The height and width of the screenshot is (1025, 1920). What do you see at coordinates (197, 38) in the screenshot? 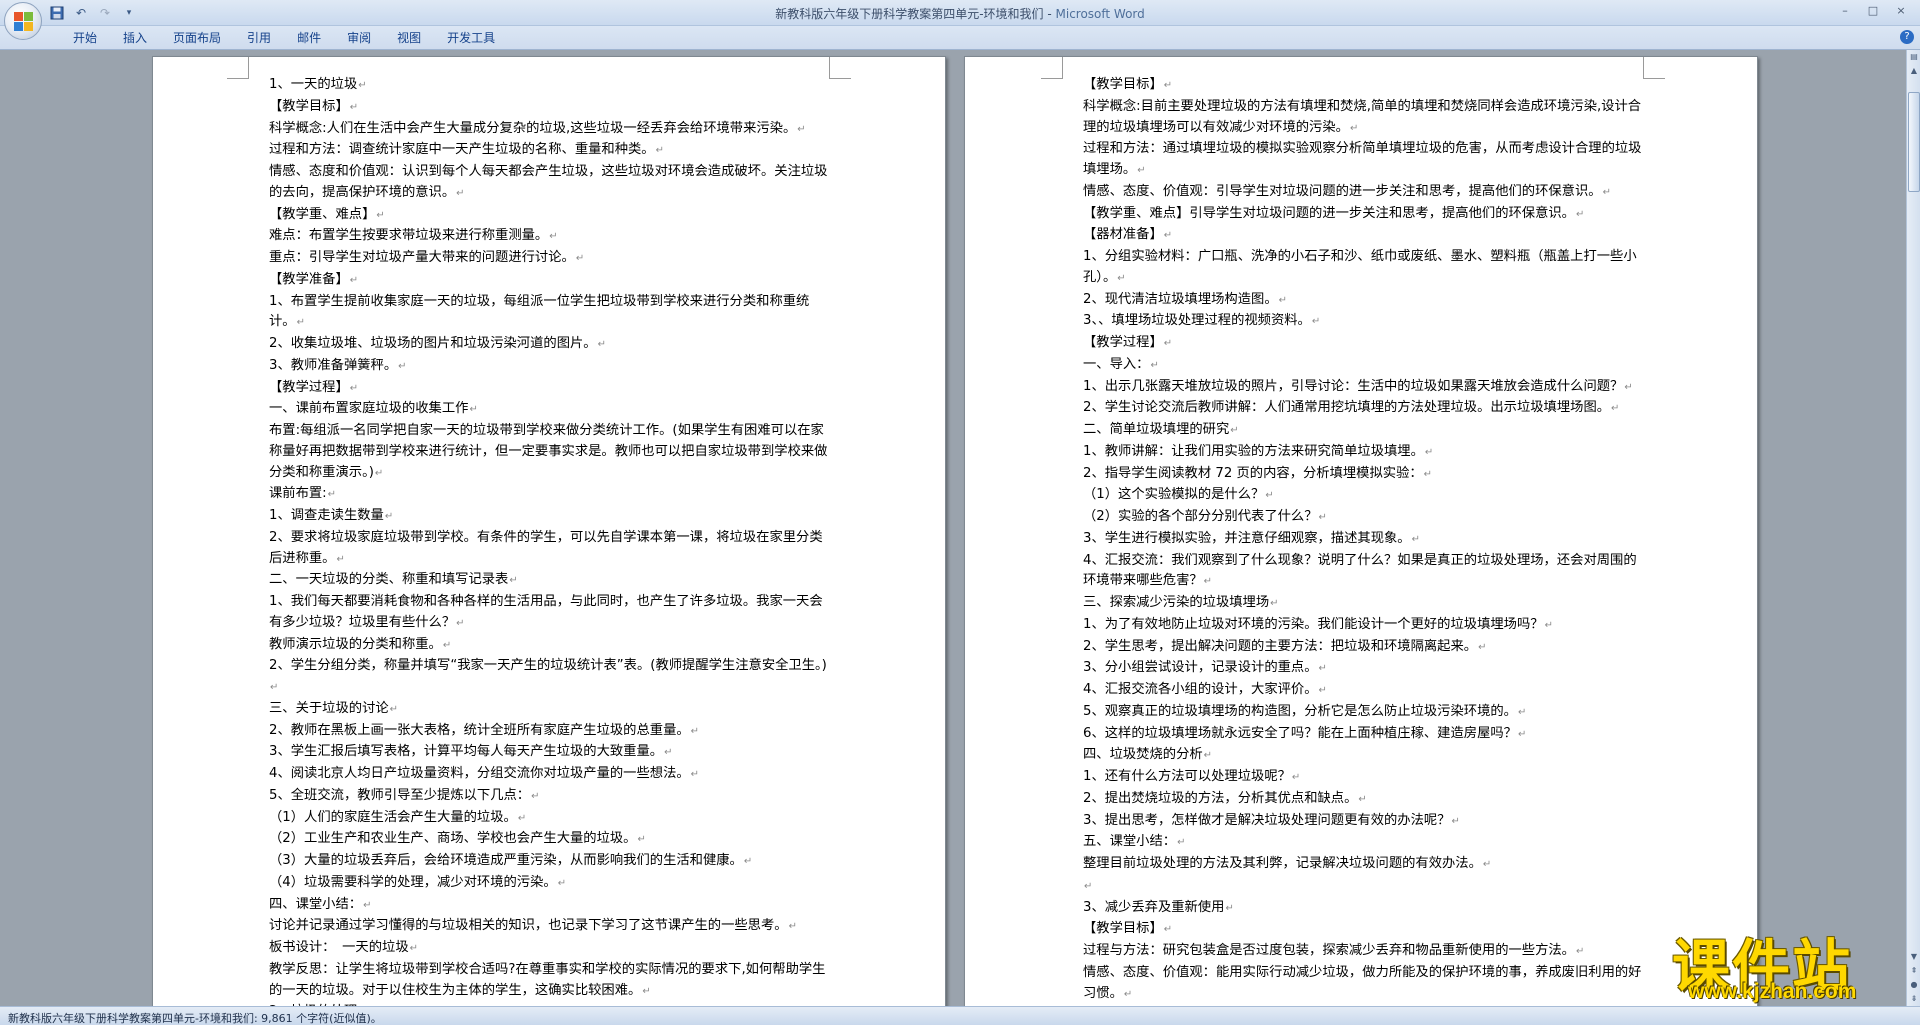
I see `tab-page-layout: 页面布局` at bounding box center [197, 38].